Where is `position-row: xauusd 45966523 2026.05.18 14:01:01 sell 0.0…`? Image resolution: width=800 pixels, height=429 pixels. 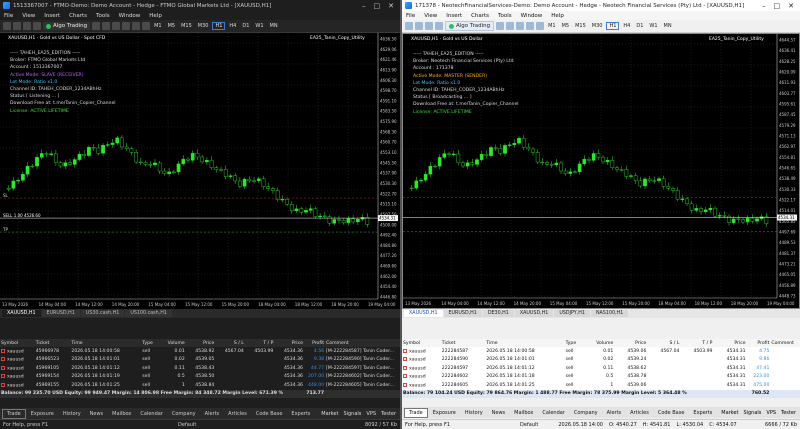
position-row: xauusd 45966523 2026.05.18 14:01:01 sell 0.0… is located at coordinates (200, 360).